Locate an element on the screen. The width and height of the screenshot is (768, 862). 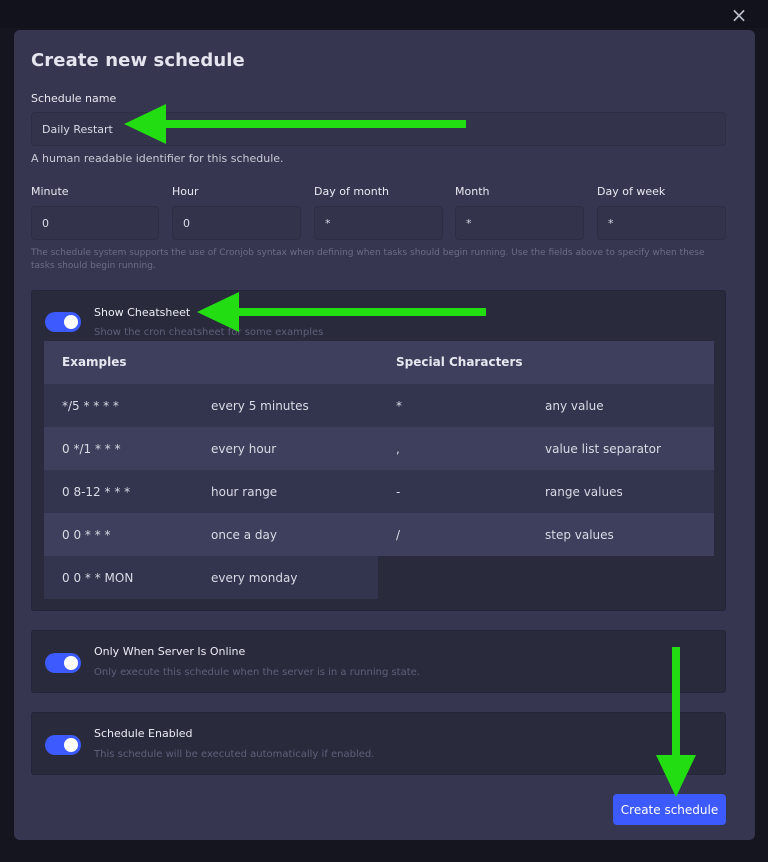
example-expression: 0 0 * * MON is located at coordinates (98, 578).